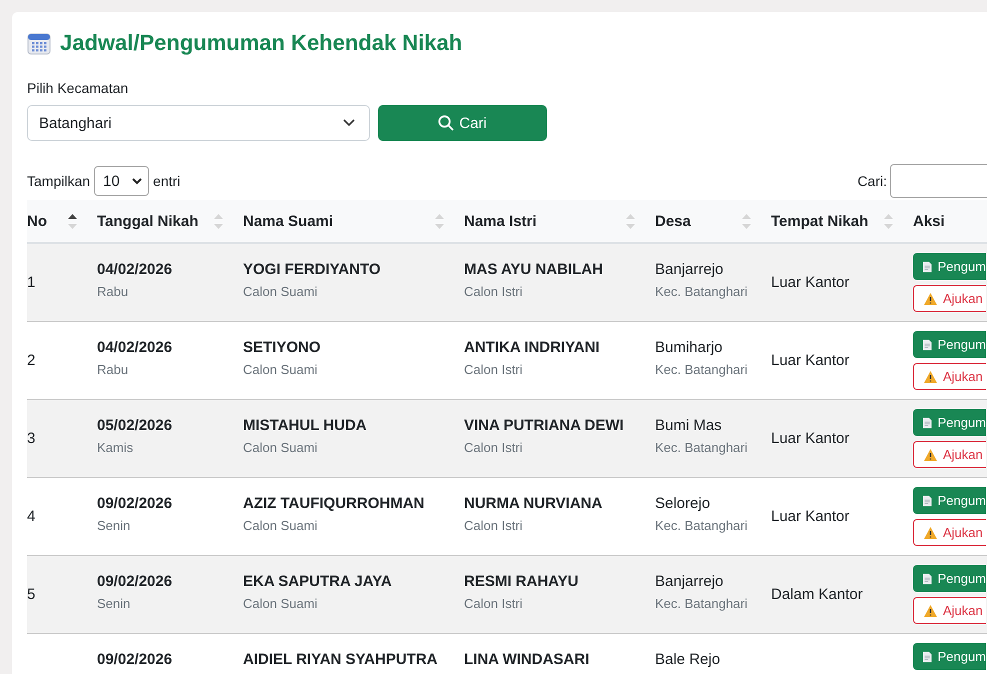 The image size is (987, 674). Describe the element at coordinates (817, 594) in the screenshot. I see `venue: Dalam Kantor` at that location.